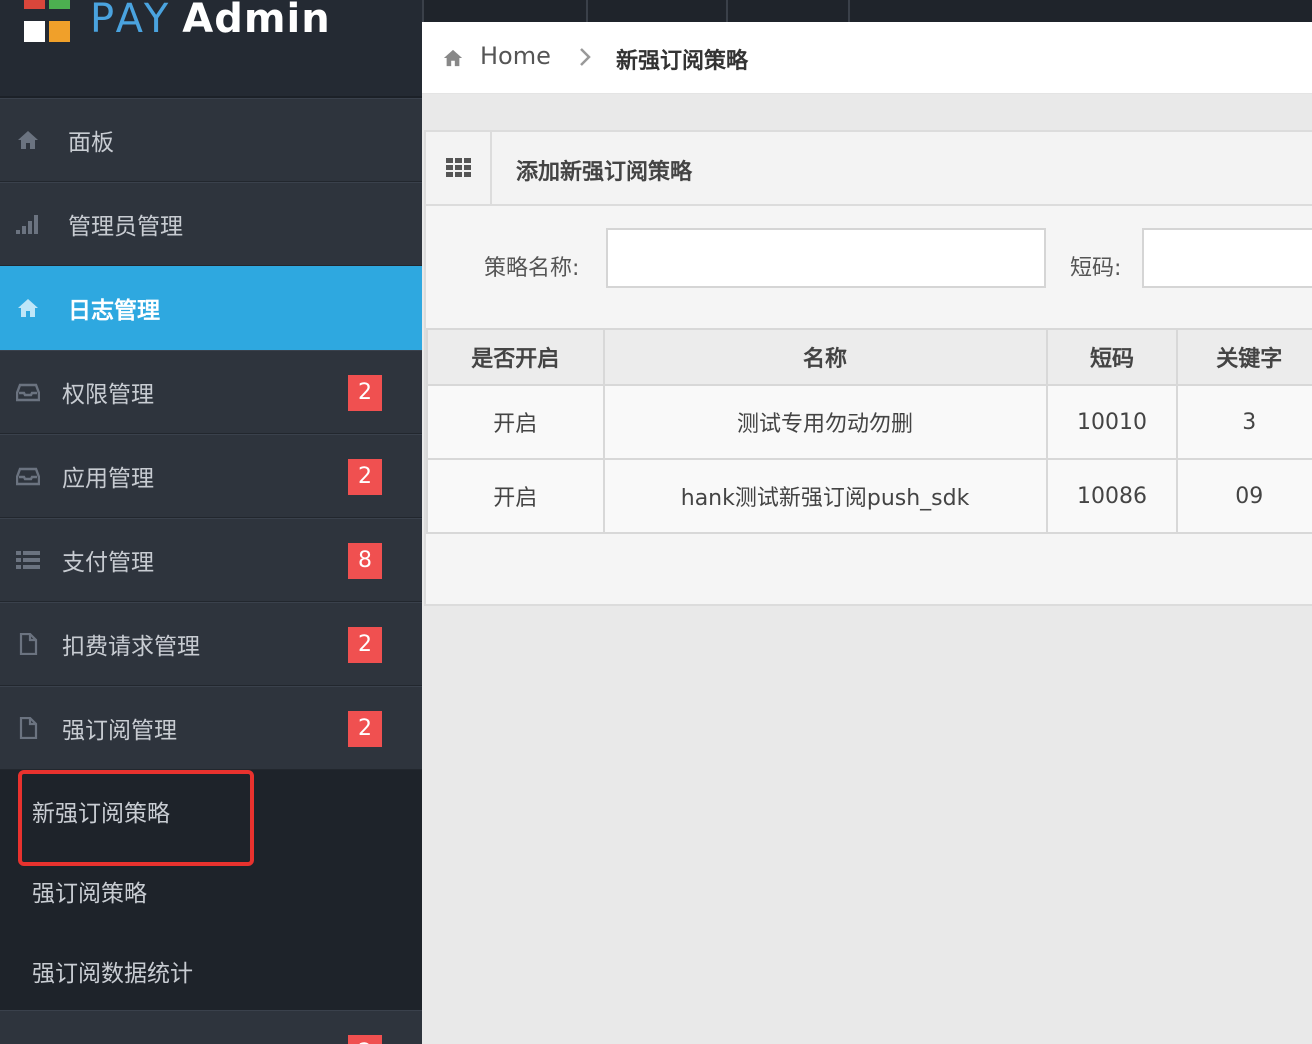  Describe the element at coordinates (211, 49) in the screenshot. I see `logo-bar: PAY Admin` at that location.